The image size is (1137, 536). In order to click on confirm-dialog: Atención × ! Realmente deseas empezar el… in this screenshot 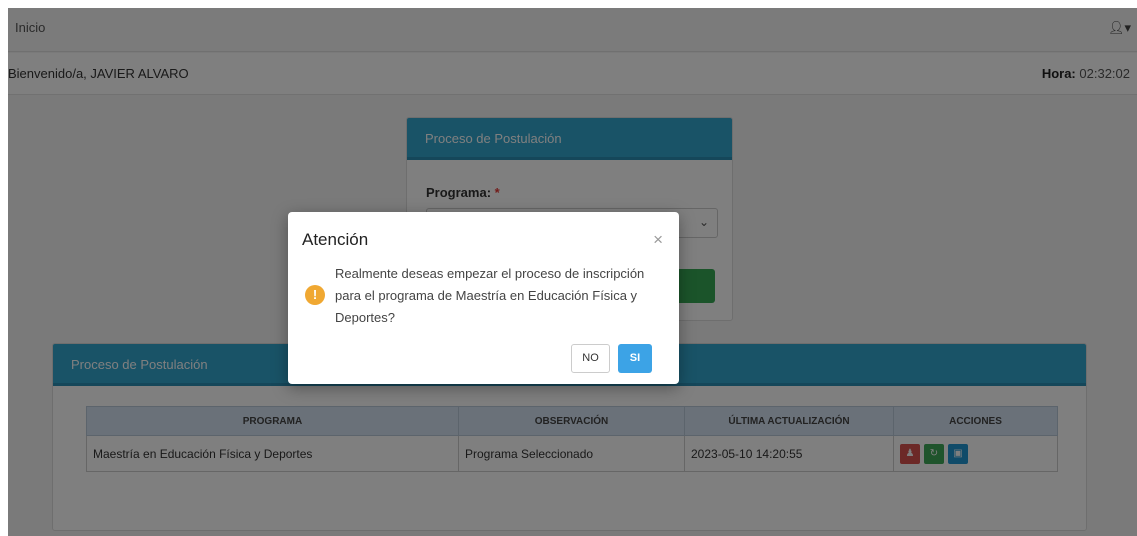, I will do `click(483, 298)`.